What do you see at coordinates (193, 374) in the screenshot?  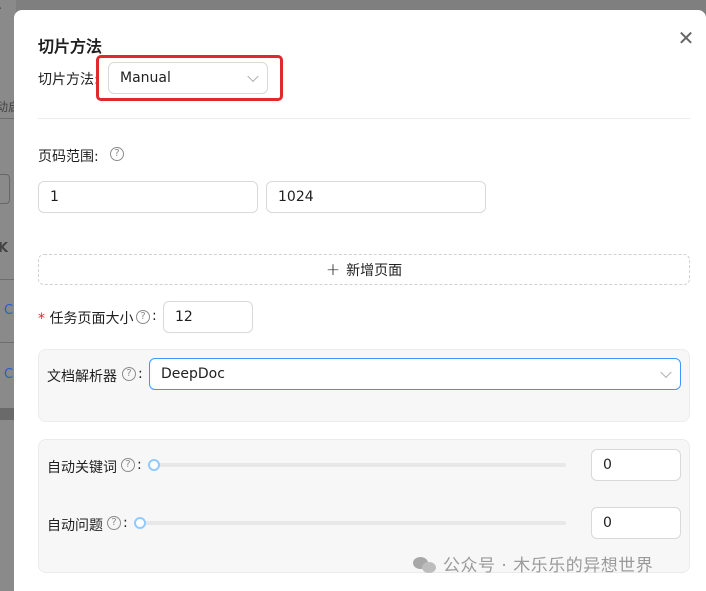 I see `parser-value: DeepDoc` at bounding box center [193, 374].